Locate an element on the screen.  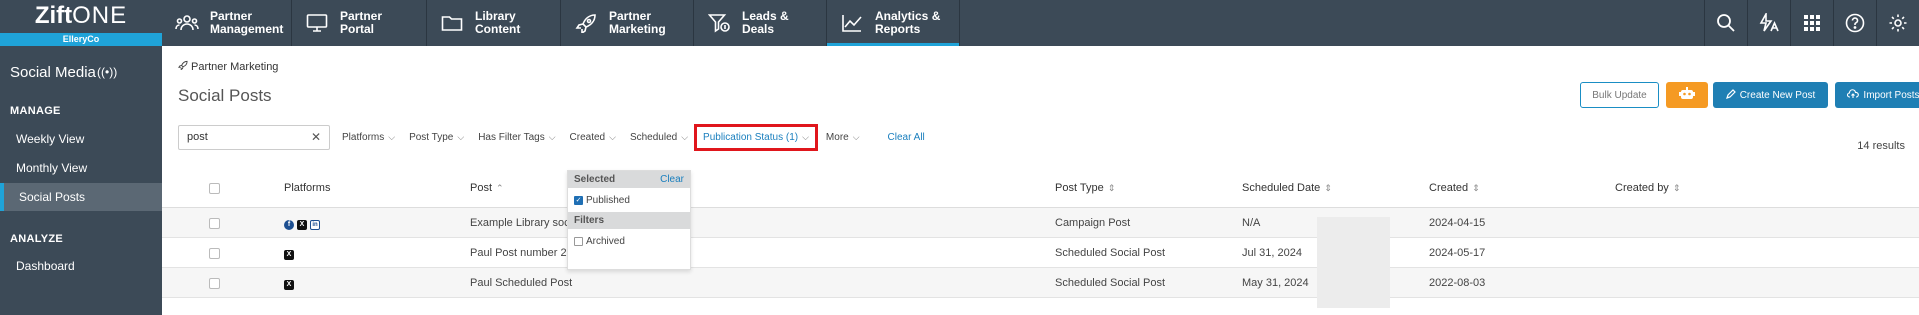
filter-label: More is located at coordinates (837, 137).